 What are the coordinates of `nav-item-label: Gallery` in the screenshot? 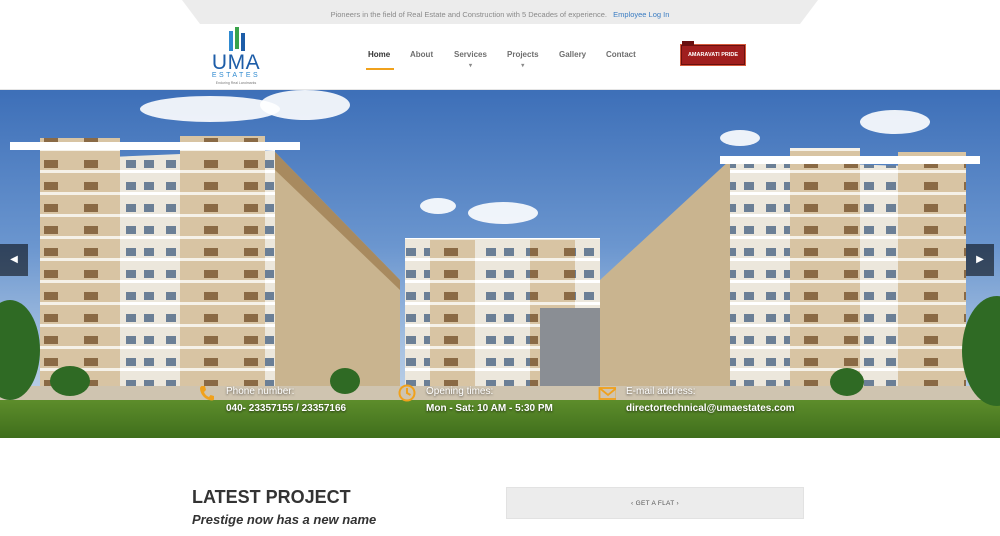 It's located at (573, 54).